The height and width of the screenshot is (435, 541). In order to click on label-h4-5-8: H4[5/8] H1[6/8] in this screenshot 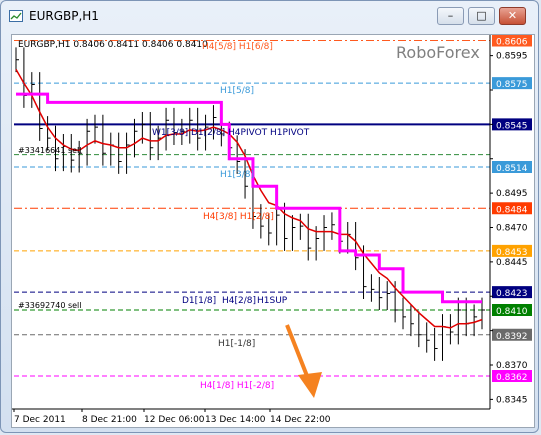, I will do `click(237, 47)`.